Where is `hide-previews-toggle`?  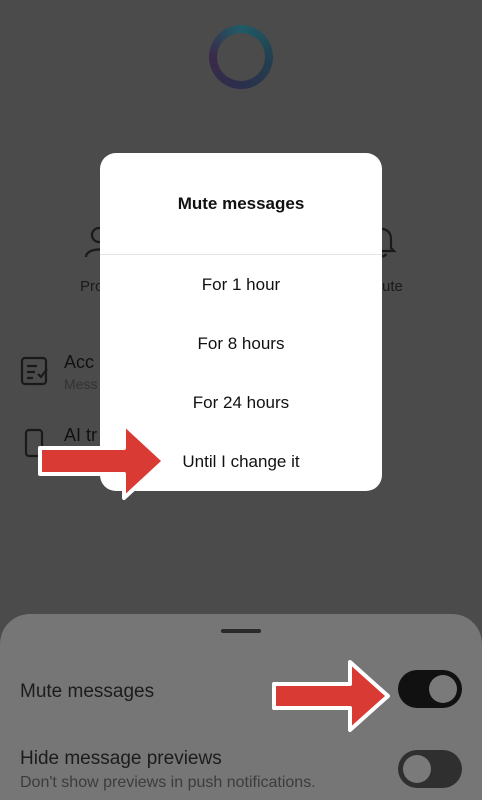 hide-previews-toggle is located at coordinates (430, 769).